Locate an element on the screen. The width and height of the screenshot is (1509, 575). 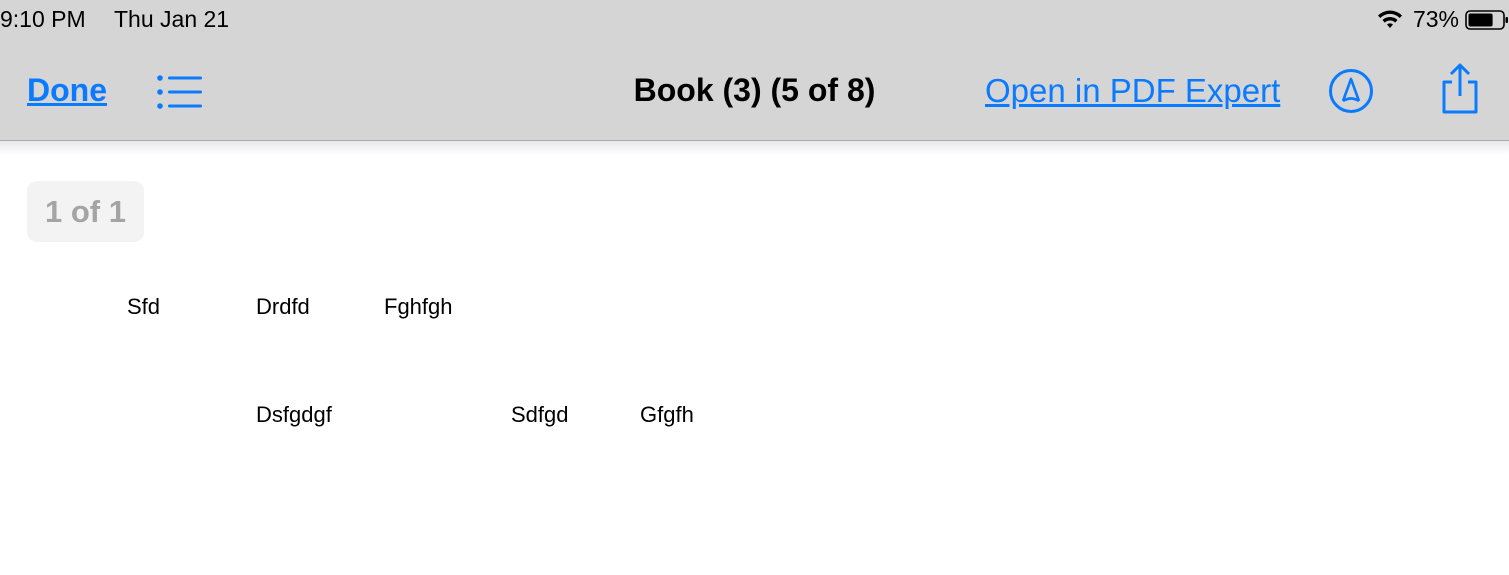
status-right: 73% is located at coordinates (1443, 19).